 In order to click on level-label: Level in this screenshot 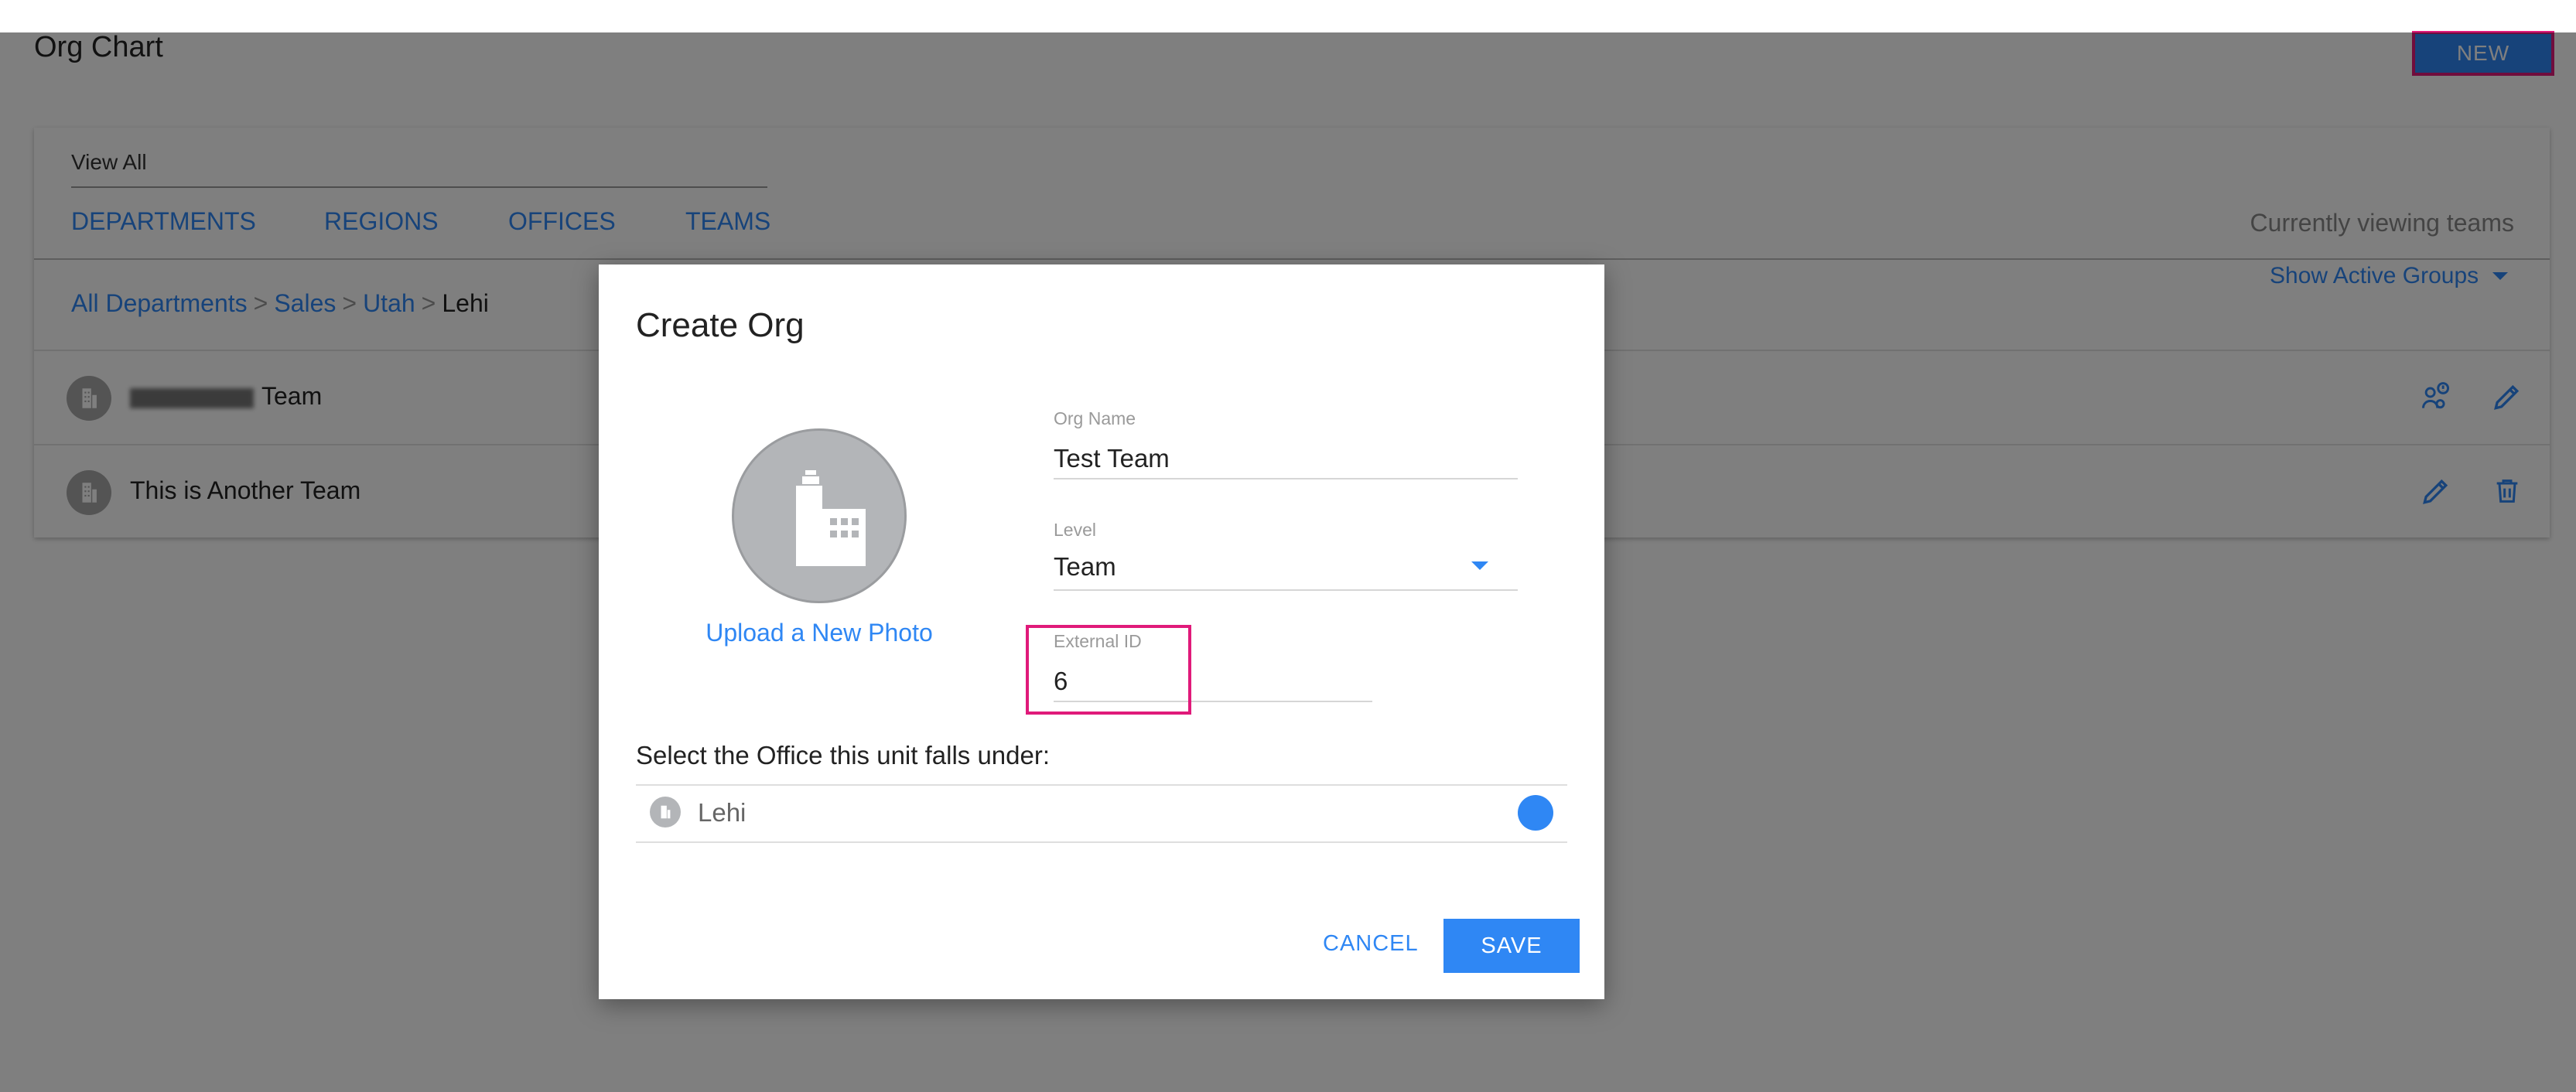, I will do `click(1075, 530)`.